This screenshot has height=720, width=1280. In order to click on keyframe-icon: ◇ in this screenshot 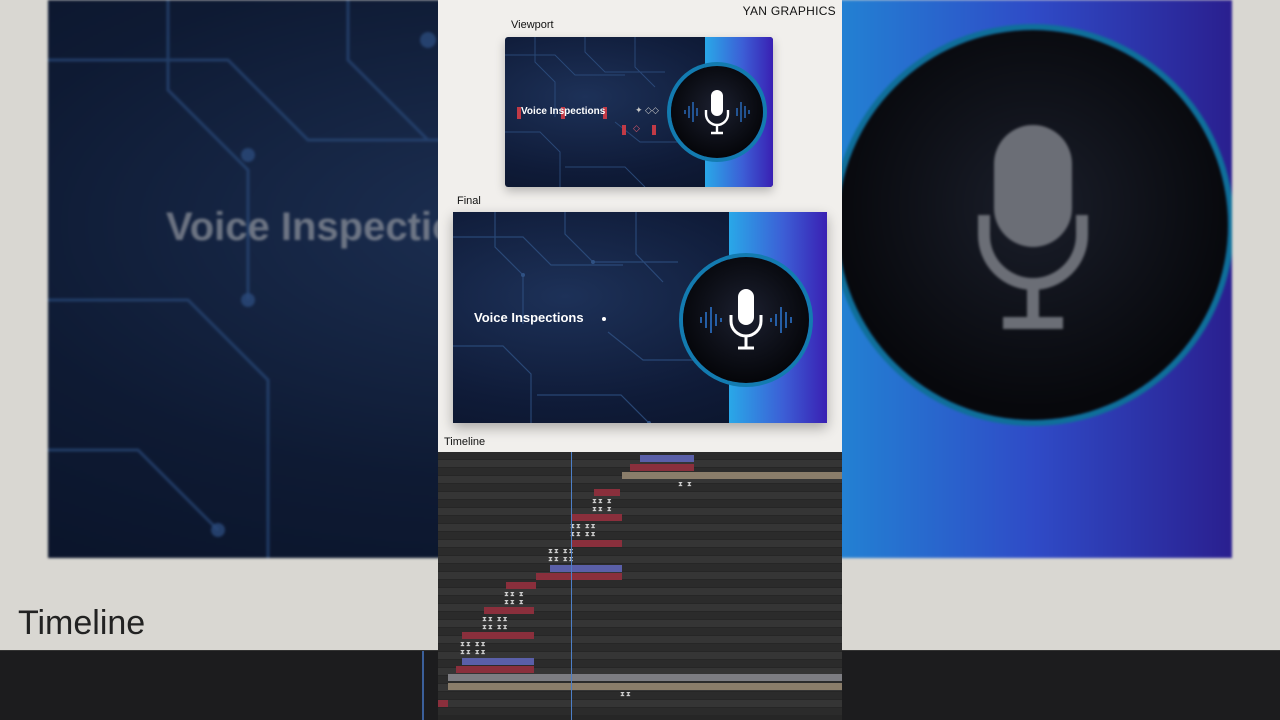, I will do `click(636, 128)`.